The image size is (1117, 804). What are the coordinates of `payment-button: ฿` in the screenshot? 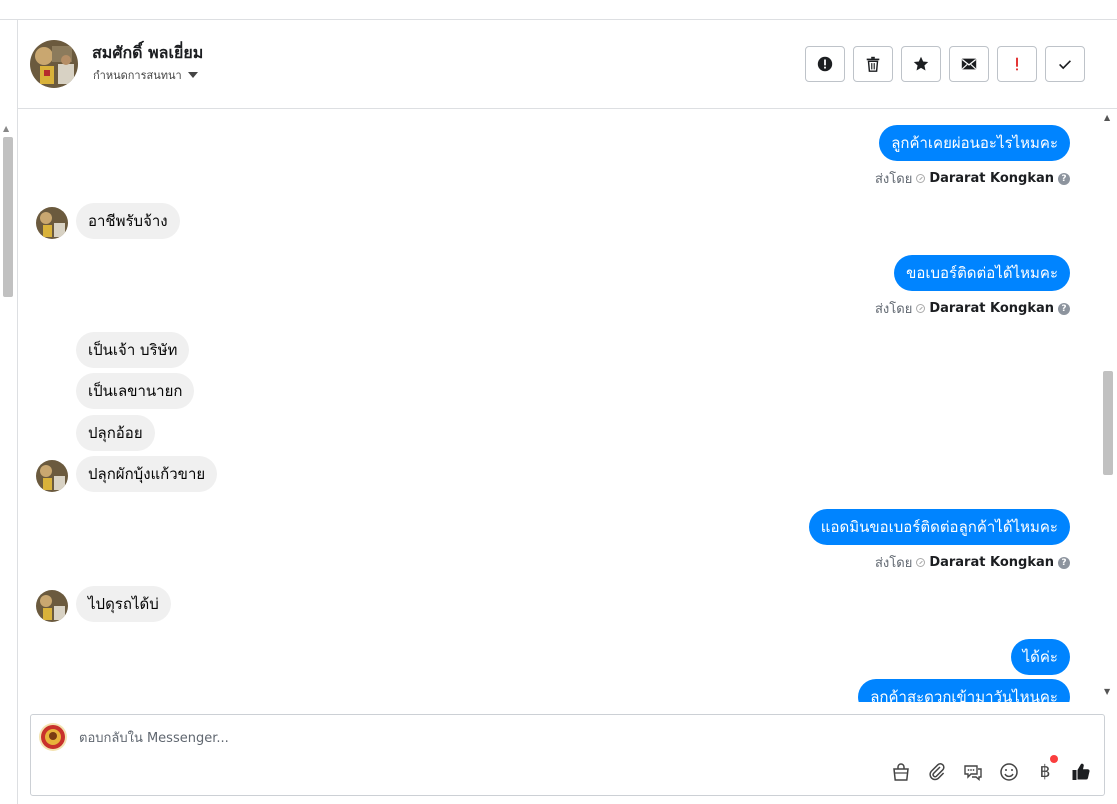 It's located at (1046, 769).